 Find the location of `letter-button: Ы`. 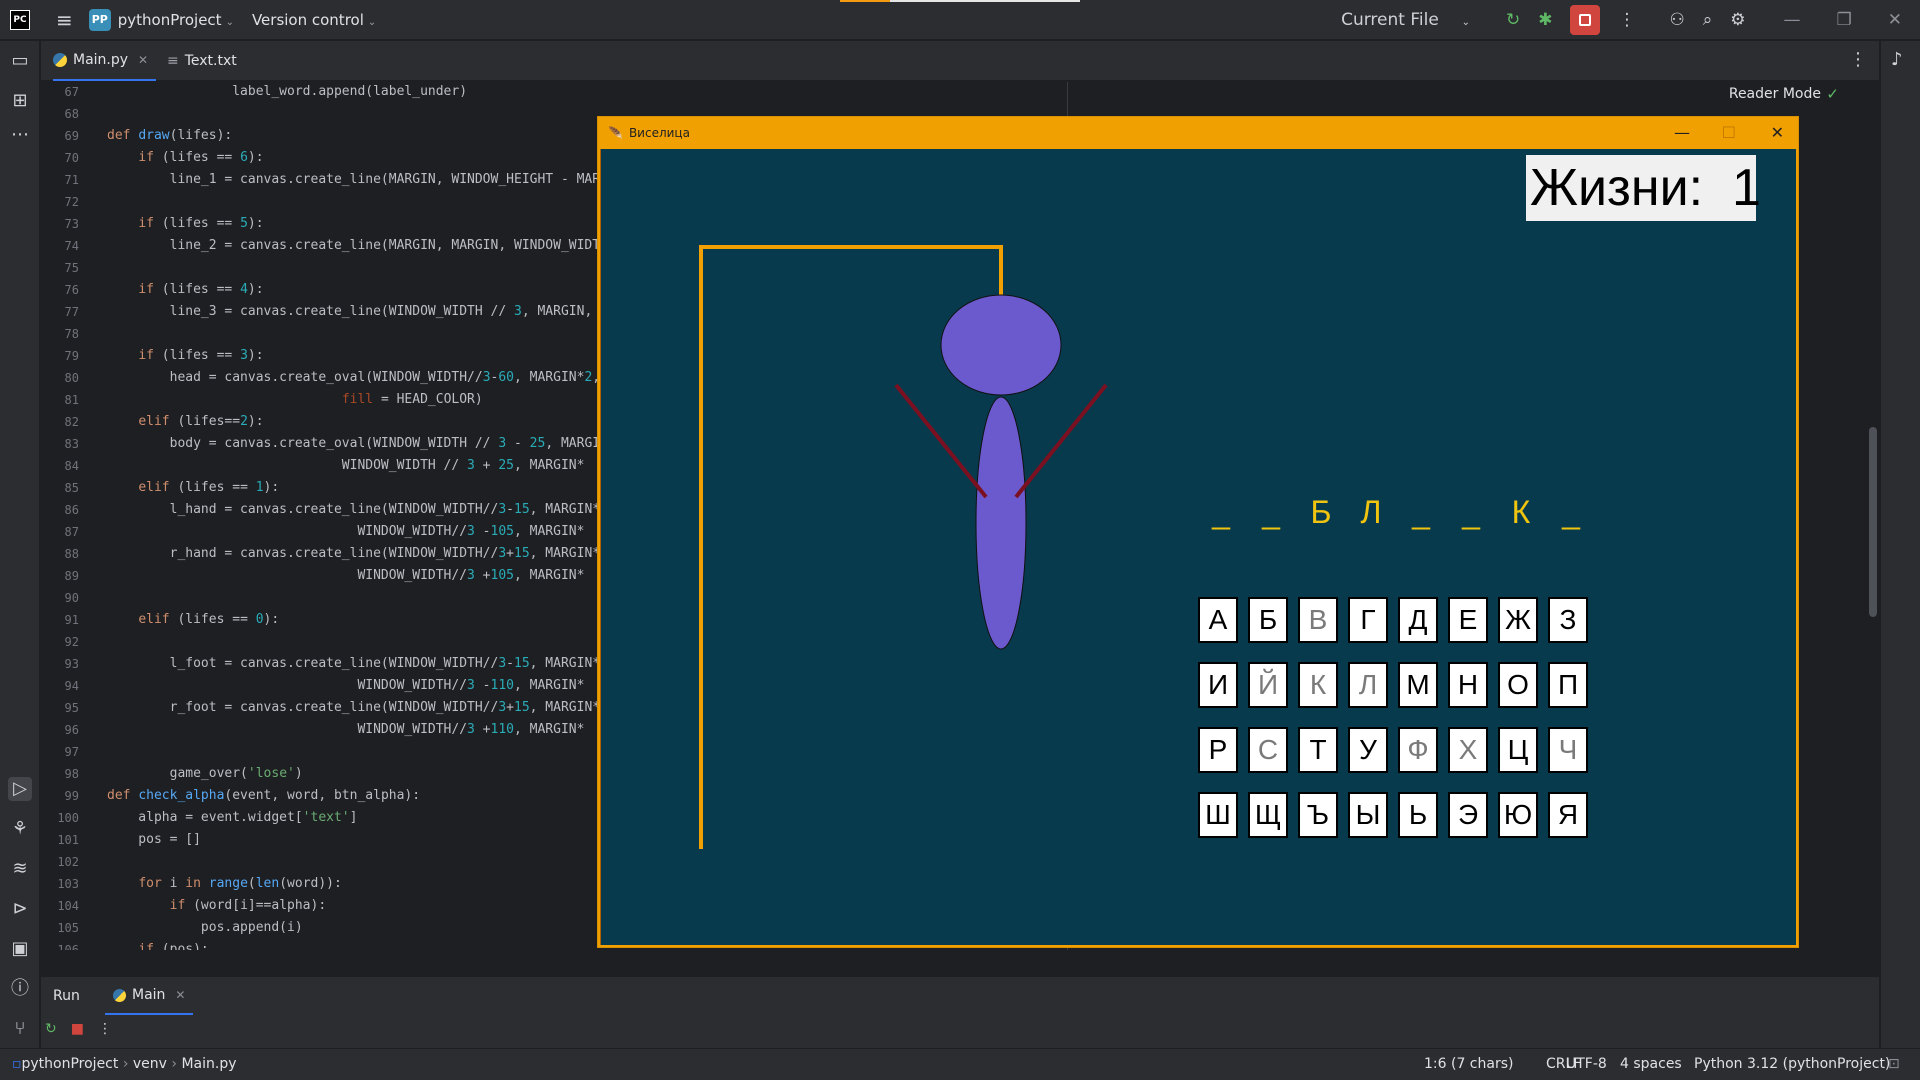

letter-button: Ы is located at coordinates (1368, 815).